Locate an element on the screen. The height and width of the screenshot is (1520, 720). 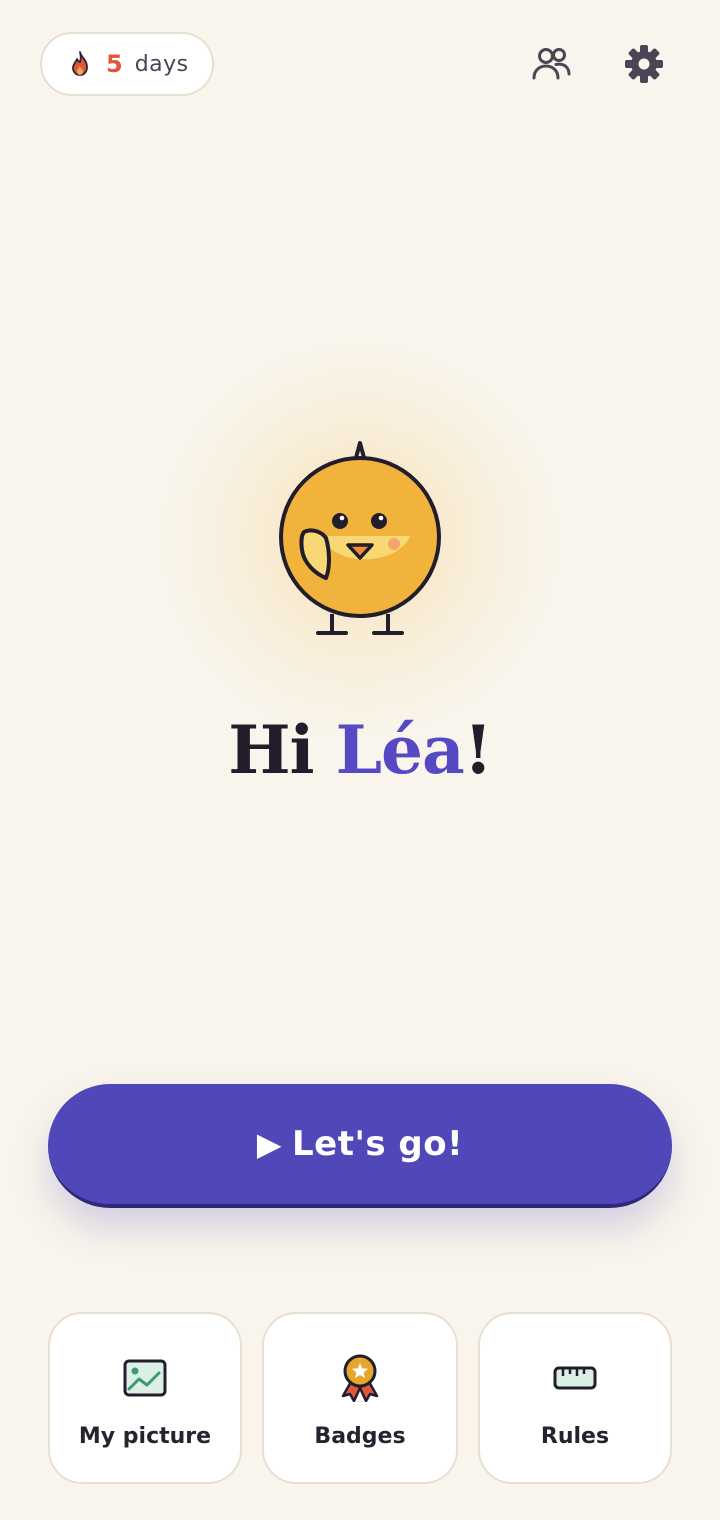
my-picture-tile: My picture is located at coordinates (145, 1398).